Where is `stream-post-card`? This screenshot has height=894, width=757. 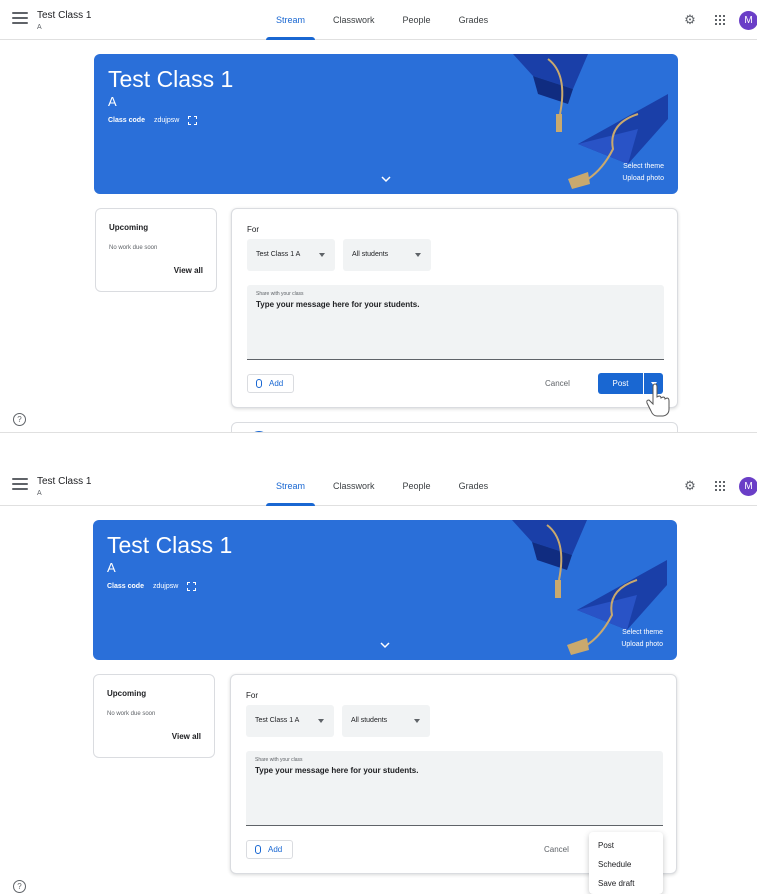
stream-post-card is located at coordinates (454, 427).